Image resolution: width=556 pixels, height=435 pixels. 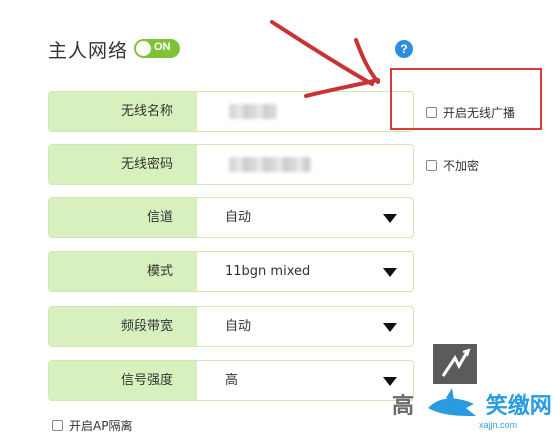 What do you see at coordinates (452, 402) in the screenshot?
I see `shark-logo-icon` at bounding box center [452, 402].